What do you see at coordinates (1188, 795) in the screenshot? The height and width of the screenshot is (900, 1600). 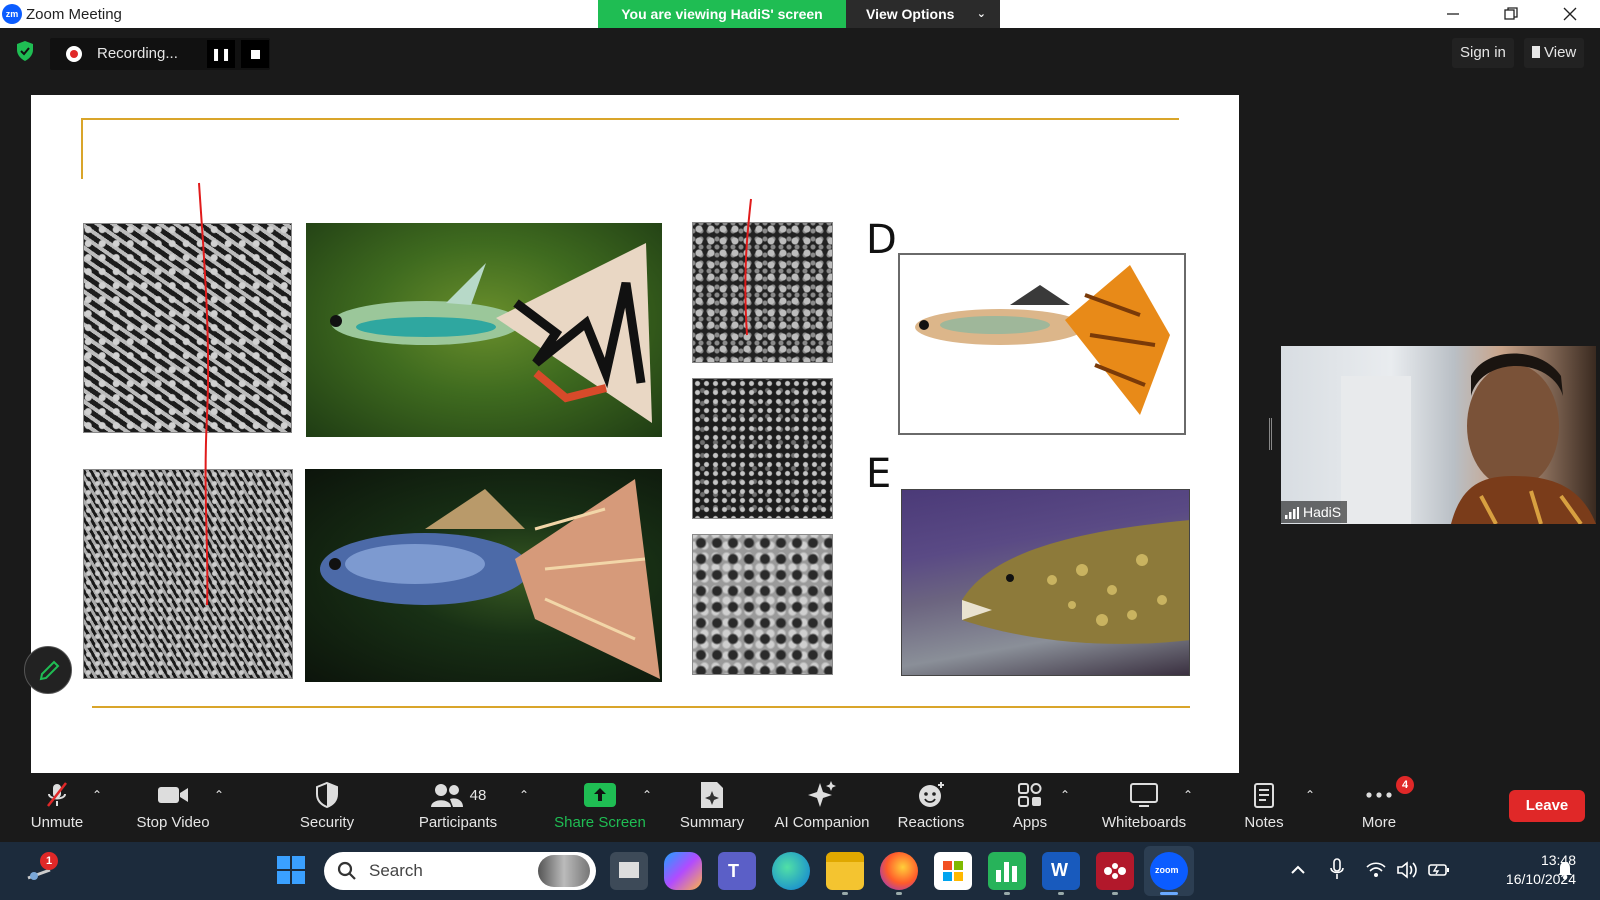 I see `whiteboards-options-caret-icon: ⌃` at bounding box center [1188, 795].